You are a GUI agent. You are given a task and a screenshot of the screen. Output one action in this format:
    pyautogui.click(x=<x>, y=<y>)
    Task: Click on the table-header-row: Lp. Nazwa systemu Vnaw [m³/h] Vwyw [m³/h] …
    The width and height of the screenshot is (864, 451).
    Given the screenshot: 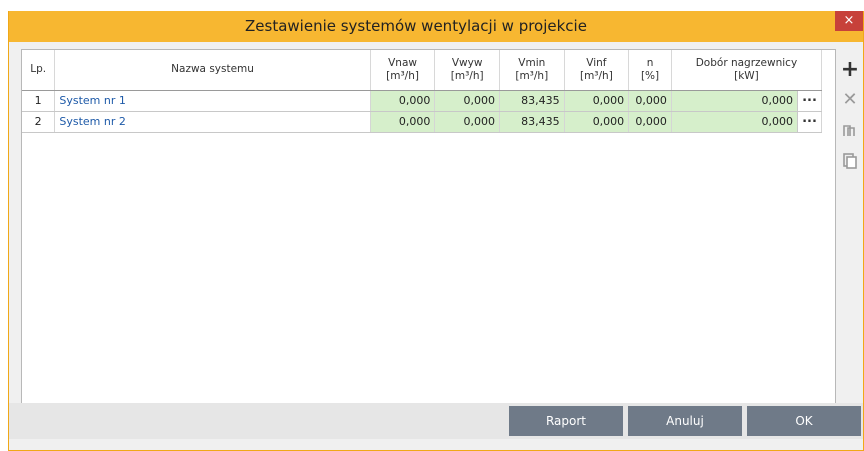 What is the action you would take?
    pyautogui.click(x=422, y=70)
    